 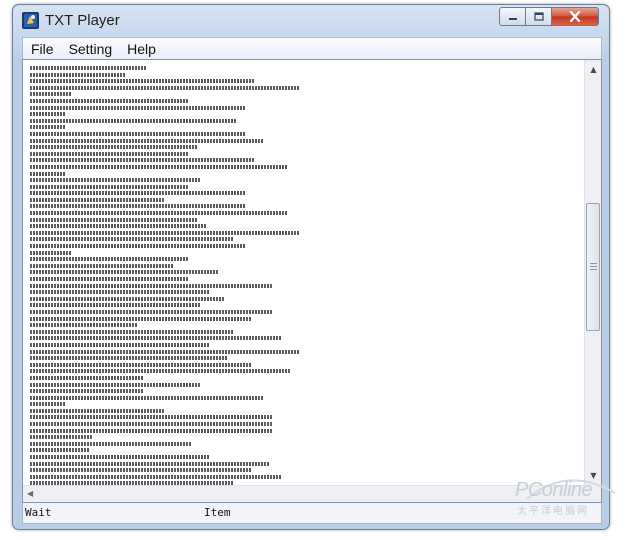 I want to click on vertical-scrollbar: ▲ ▼, so click(x=592, y=272).